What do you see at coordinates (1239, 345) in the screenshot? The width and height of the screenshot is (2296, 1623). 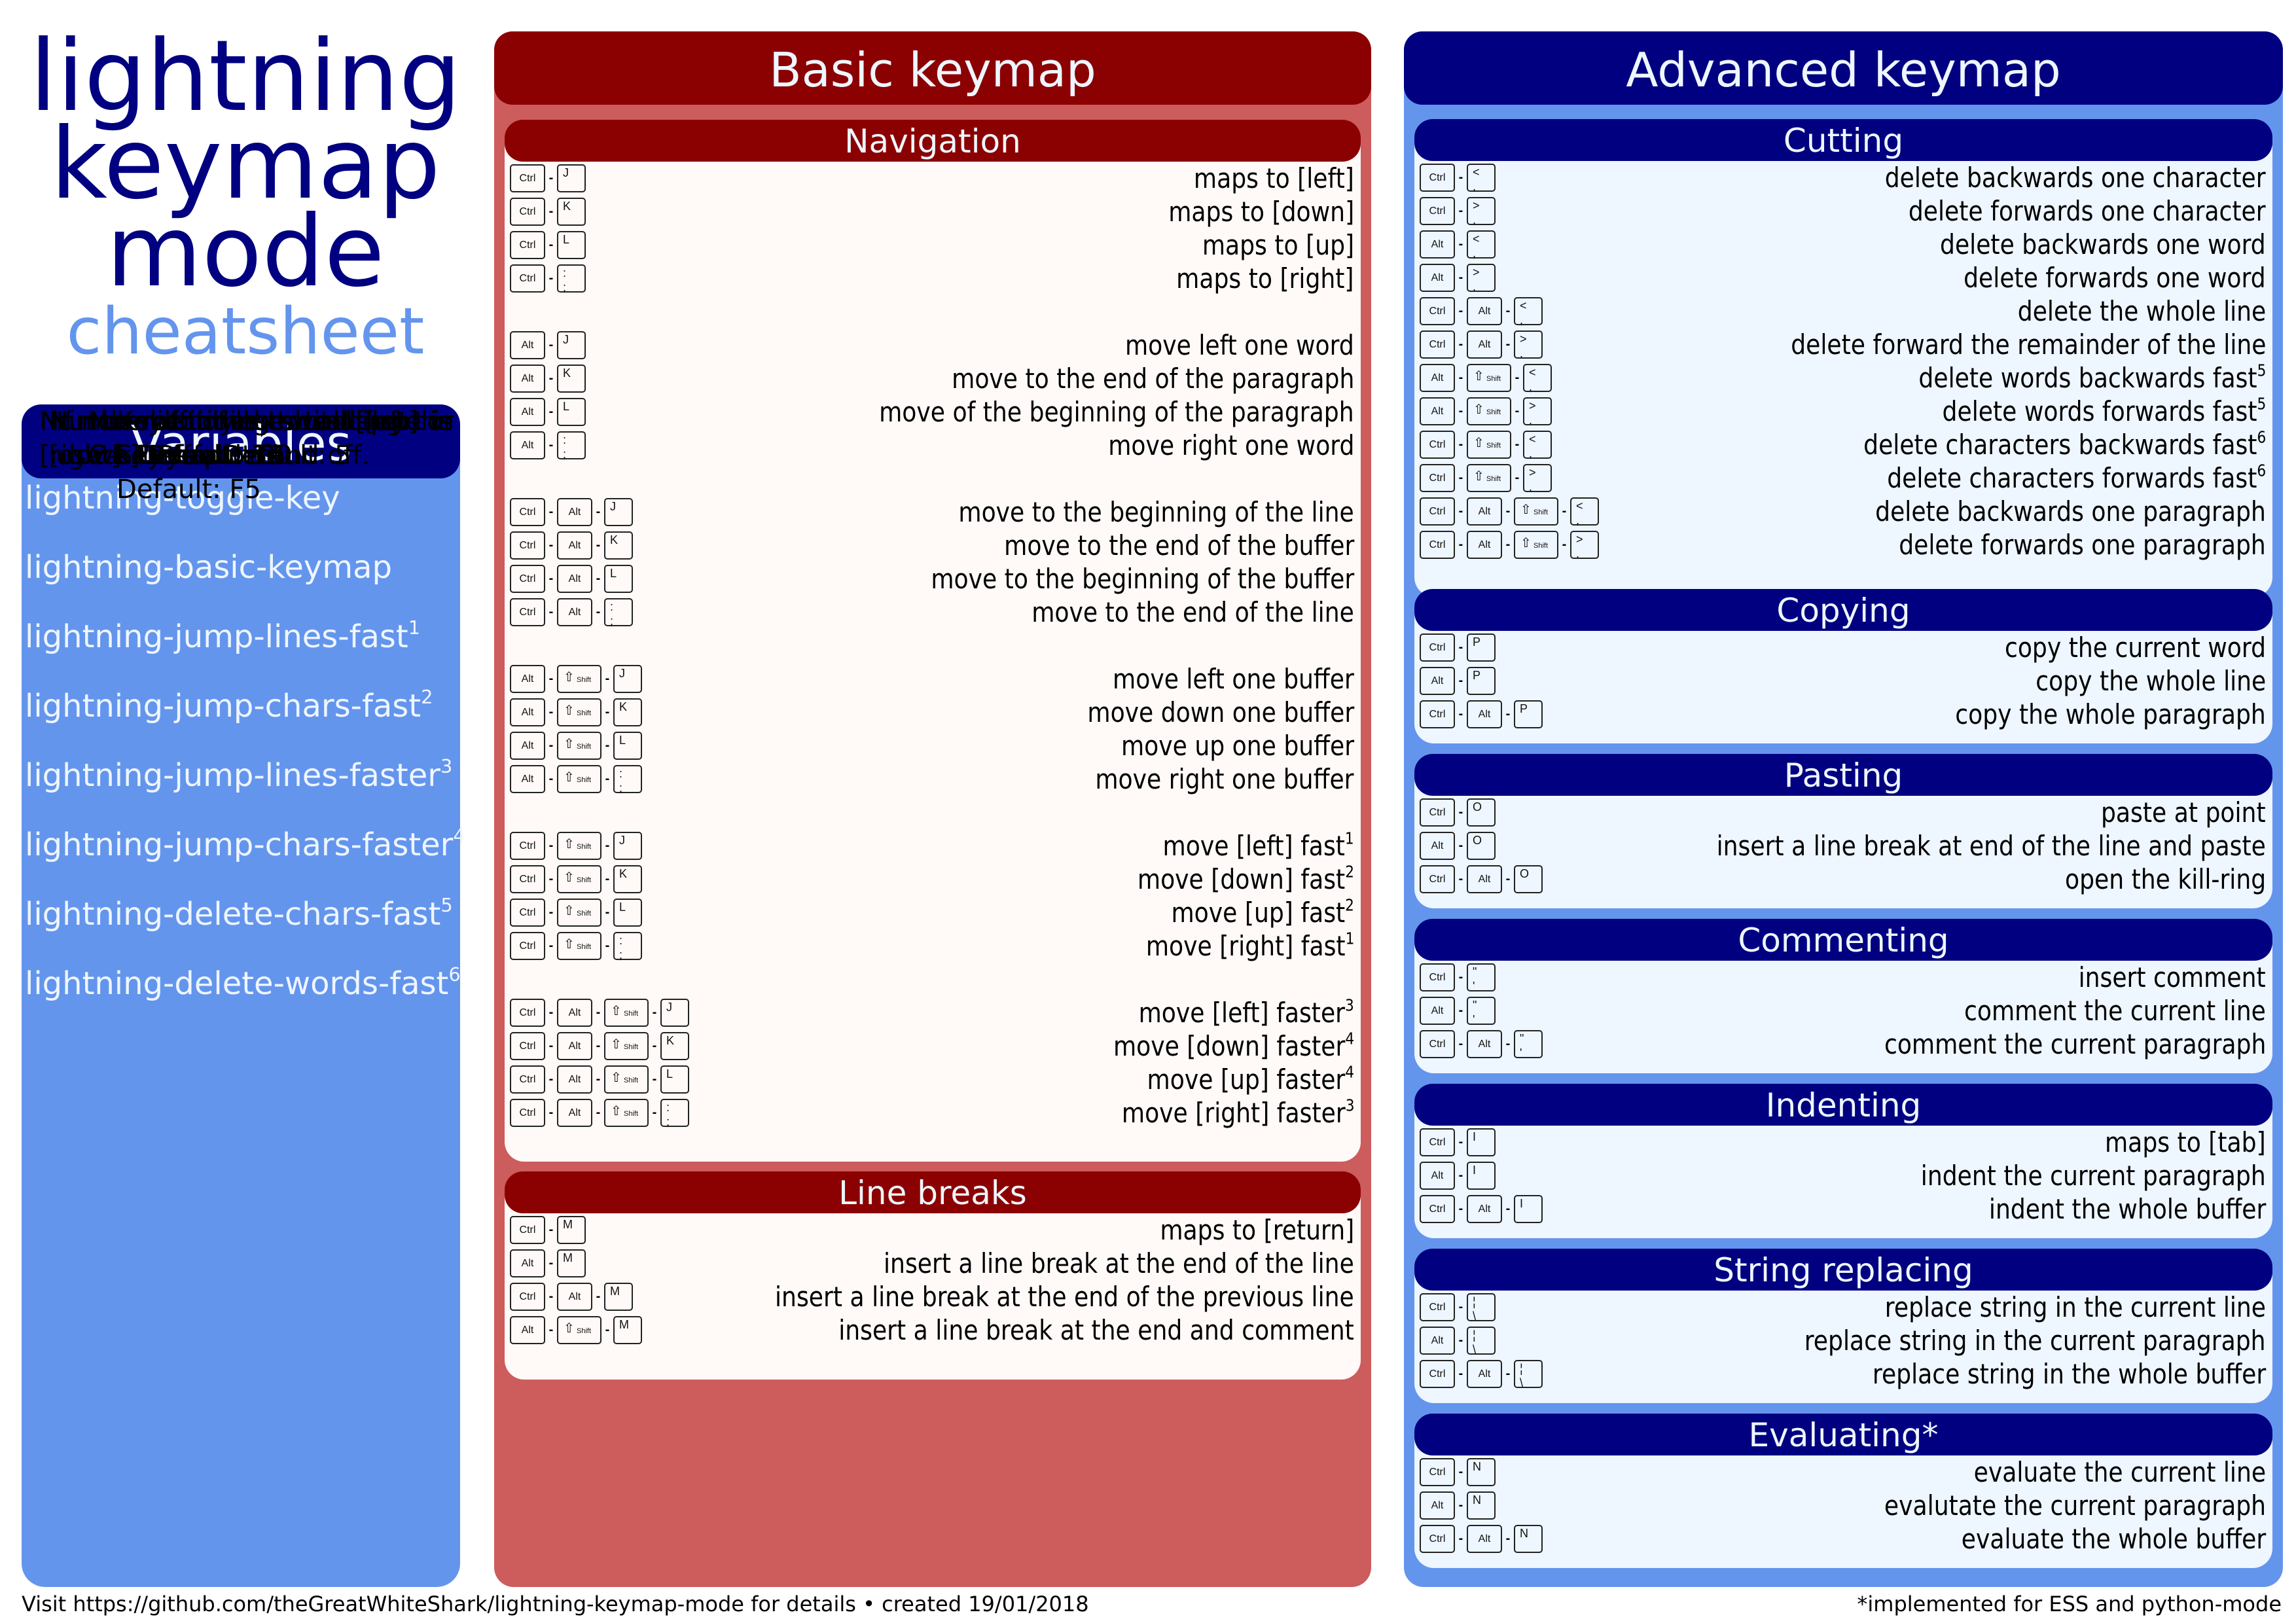 I see `description-text: move left one word` at bounding box center [1239, 345].